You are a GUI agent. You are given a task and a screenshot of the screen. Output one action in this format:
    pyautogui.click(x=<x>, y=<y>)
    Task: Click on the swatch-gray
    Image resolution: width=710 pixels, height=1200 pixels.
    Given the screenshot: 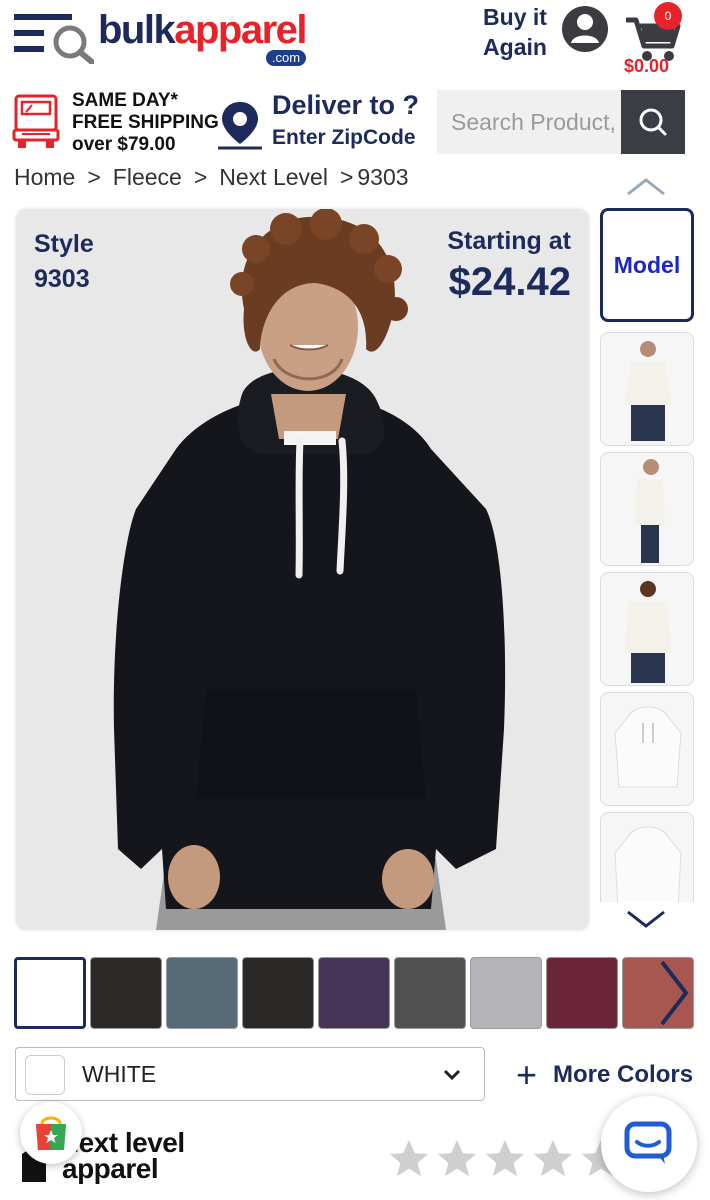 What is the action you would take?
    pyautogui.click(x=506, y=993)
    